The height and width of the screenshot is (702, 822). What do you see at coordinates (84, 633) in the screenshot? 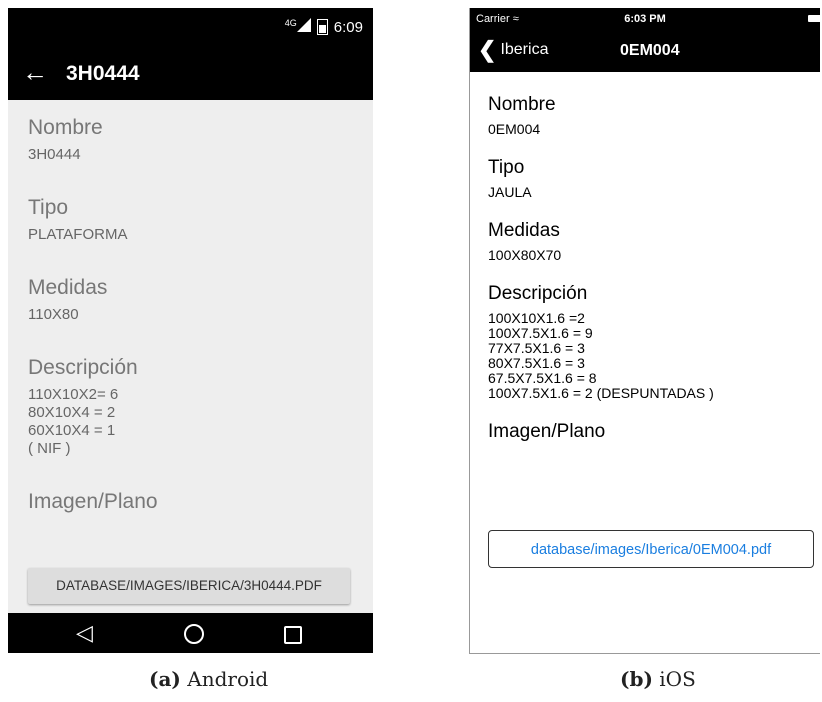
I see `back-triangle-icon: ◁` at bounding box center [84, 633].